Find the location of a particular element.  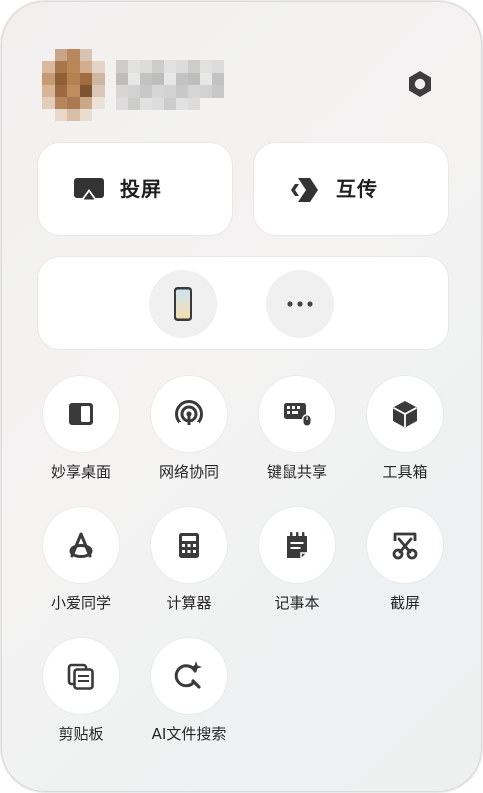

tile-calculator: 计算器 is located at coordinates (189, 563).